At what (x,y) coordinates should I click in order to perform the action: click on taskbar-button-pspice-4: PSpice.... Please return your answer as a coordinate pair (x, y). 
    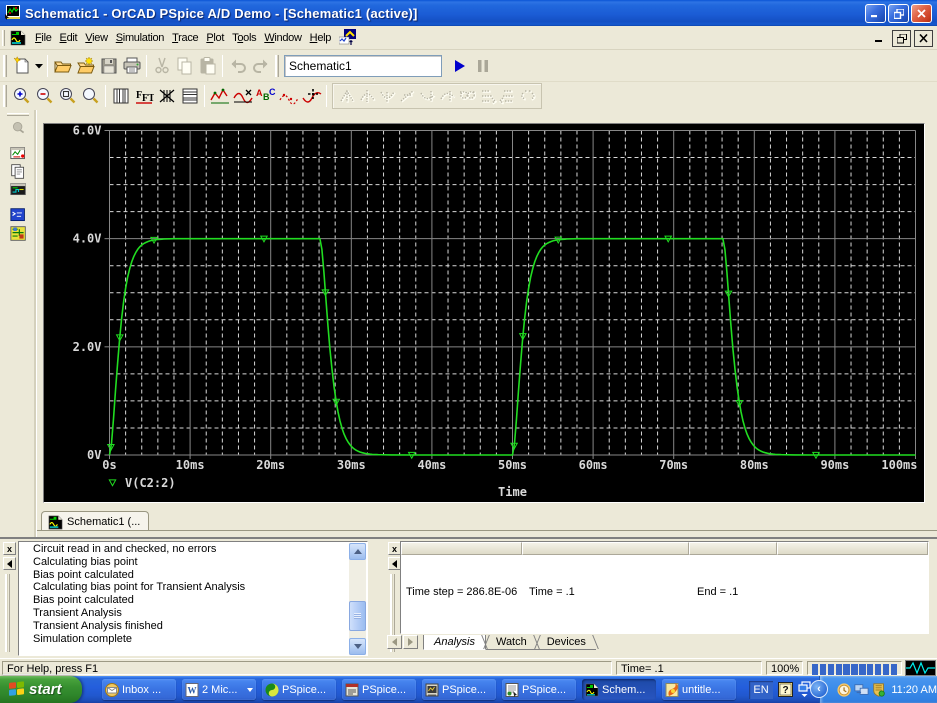
    Looking at the image, I should click on (539, 689).